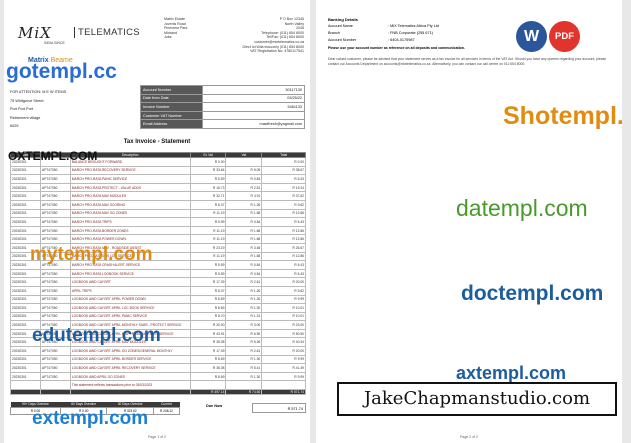 The height and width of the screenshot is (443, 631). Describe the element at coordinates (130, 179) in the screenshot. I see `table-cell: MARCH PRO-RATA PANIC SERVICE` at that location.